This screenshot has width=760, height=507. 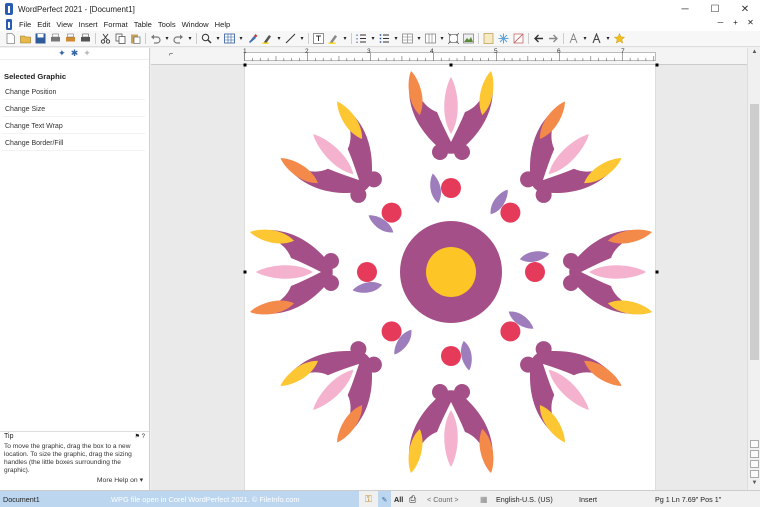 What do you see at coordinates (302, 39) in the screenshot?
I see `line-dropdown-icon: ▾` at bounding box center [302, 39].